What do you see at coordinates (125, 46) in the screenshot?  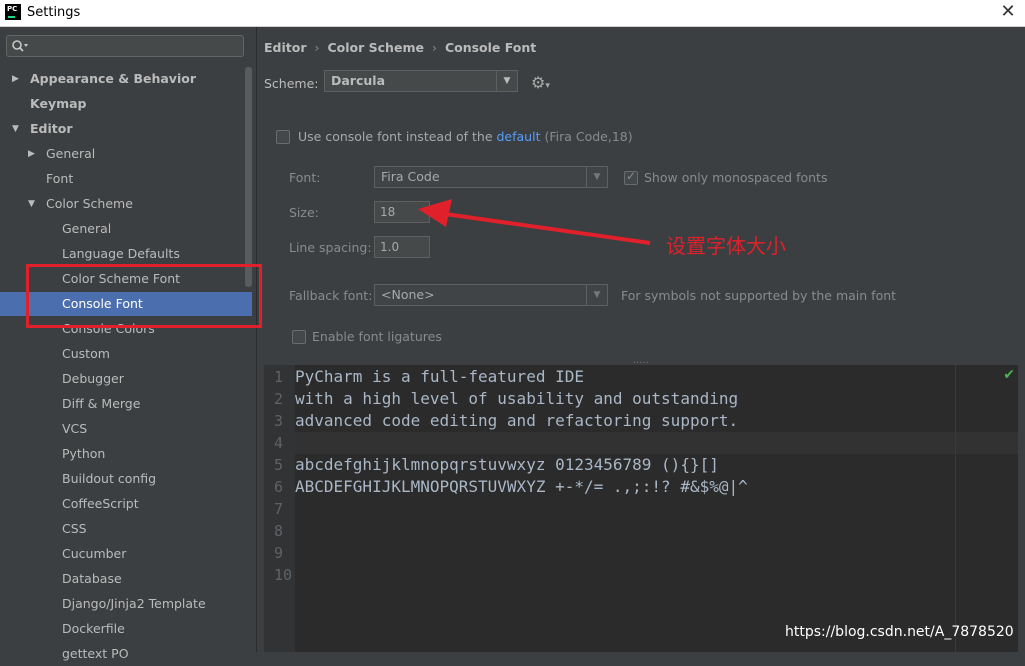 I see `search-input` at bounding box center [125, 46].